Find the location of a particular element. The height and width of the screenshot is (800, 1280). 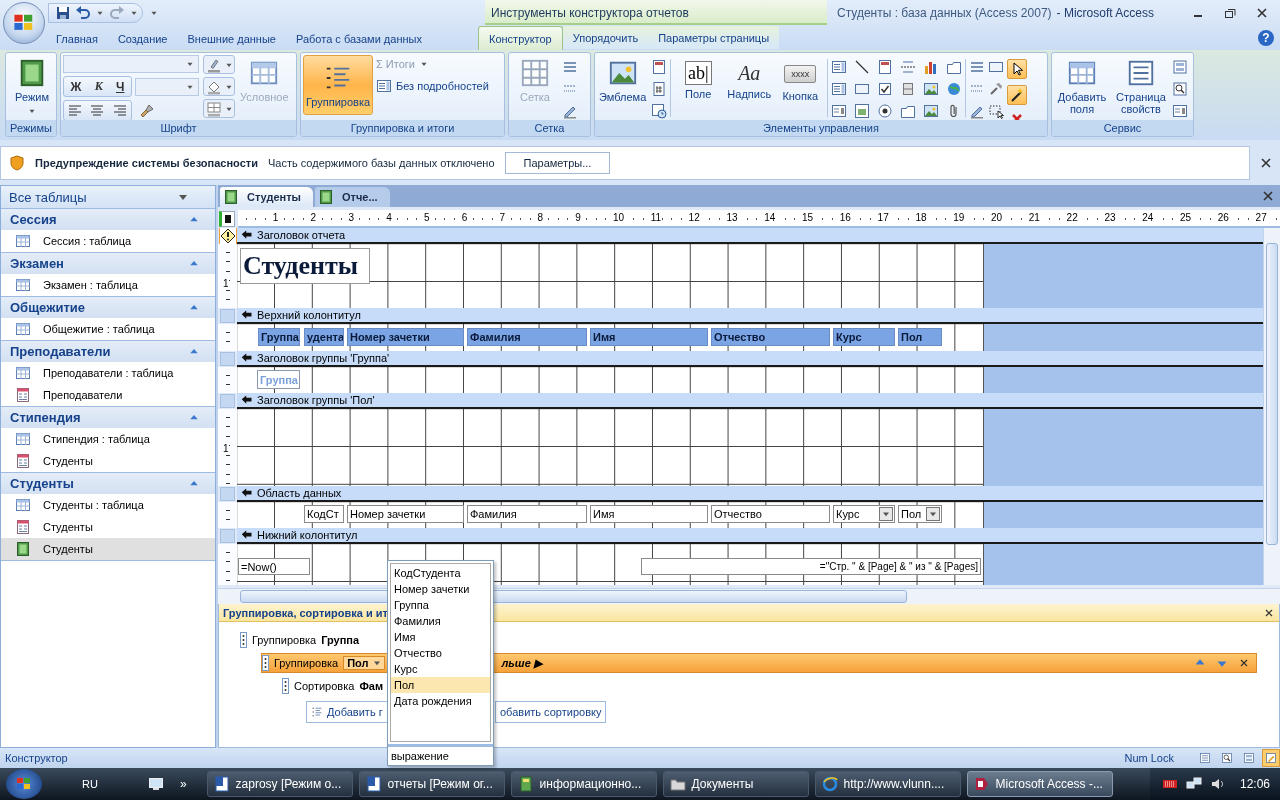

speaker-icon is located at coordinates (1217, 784).